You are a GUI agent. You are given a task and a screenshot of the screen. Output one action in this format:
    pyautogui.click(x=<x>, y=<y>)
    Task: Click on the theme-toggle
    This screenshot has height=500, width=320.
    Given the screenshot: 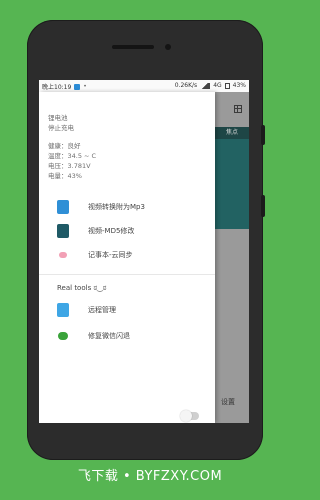 What is the action you would take?
    pyautogui.click(x=189, y=416)
    